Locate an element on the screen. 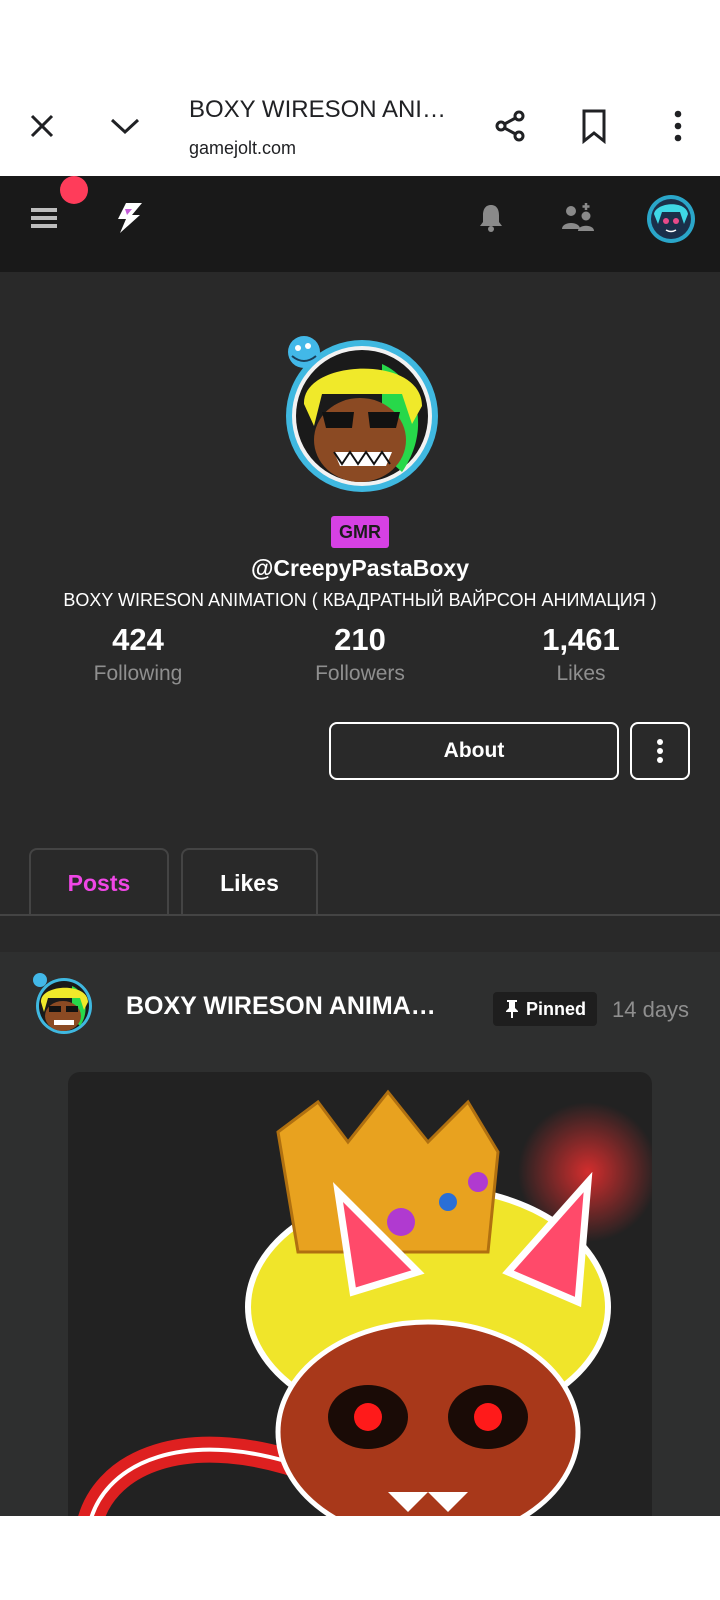  profile-avatar is located at coordinates (361, 413).